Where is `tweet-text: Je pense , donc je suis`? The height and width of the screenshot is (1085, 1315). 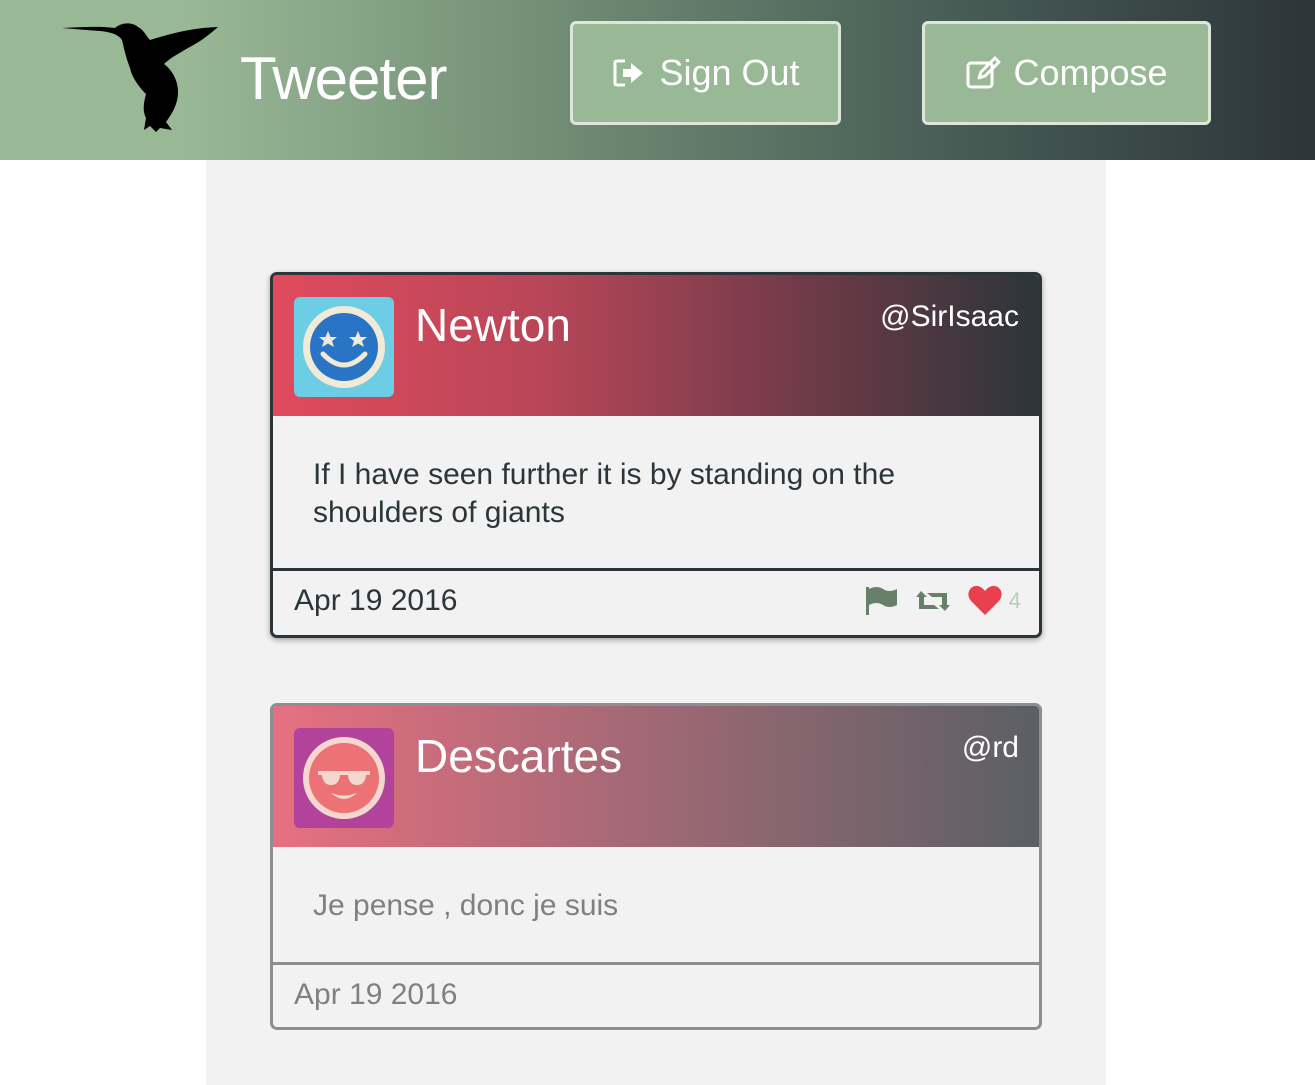
tweet-text: Je pense , donc je suis is located at coordinates (656, 906).